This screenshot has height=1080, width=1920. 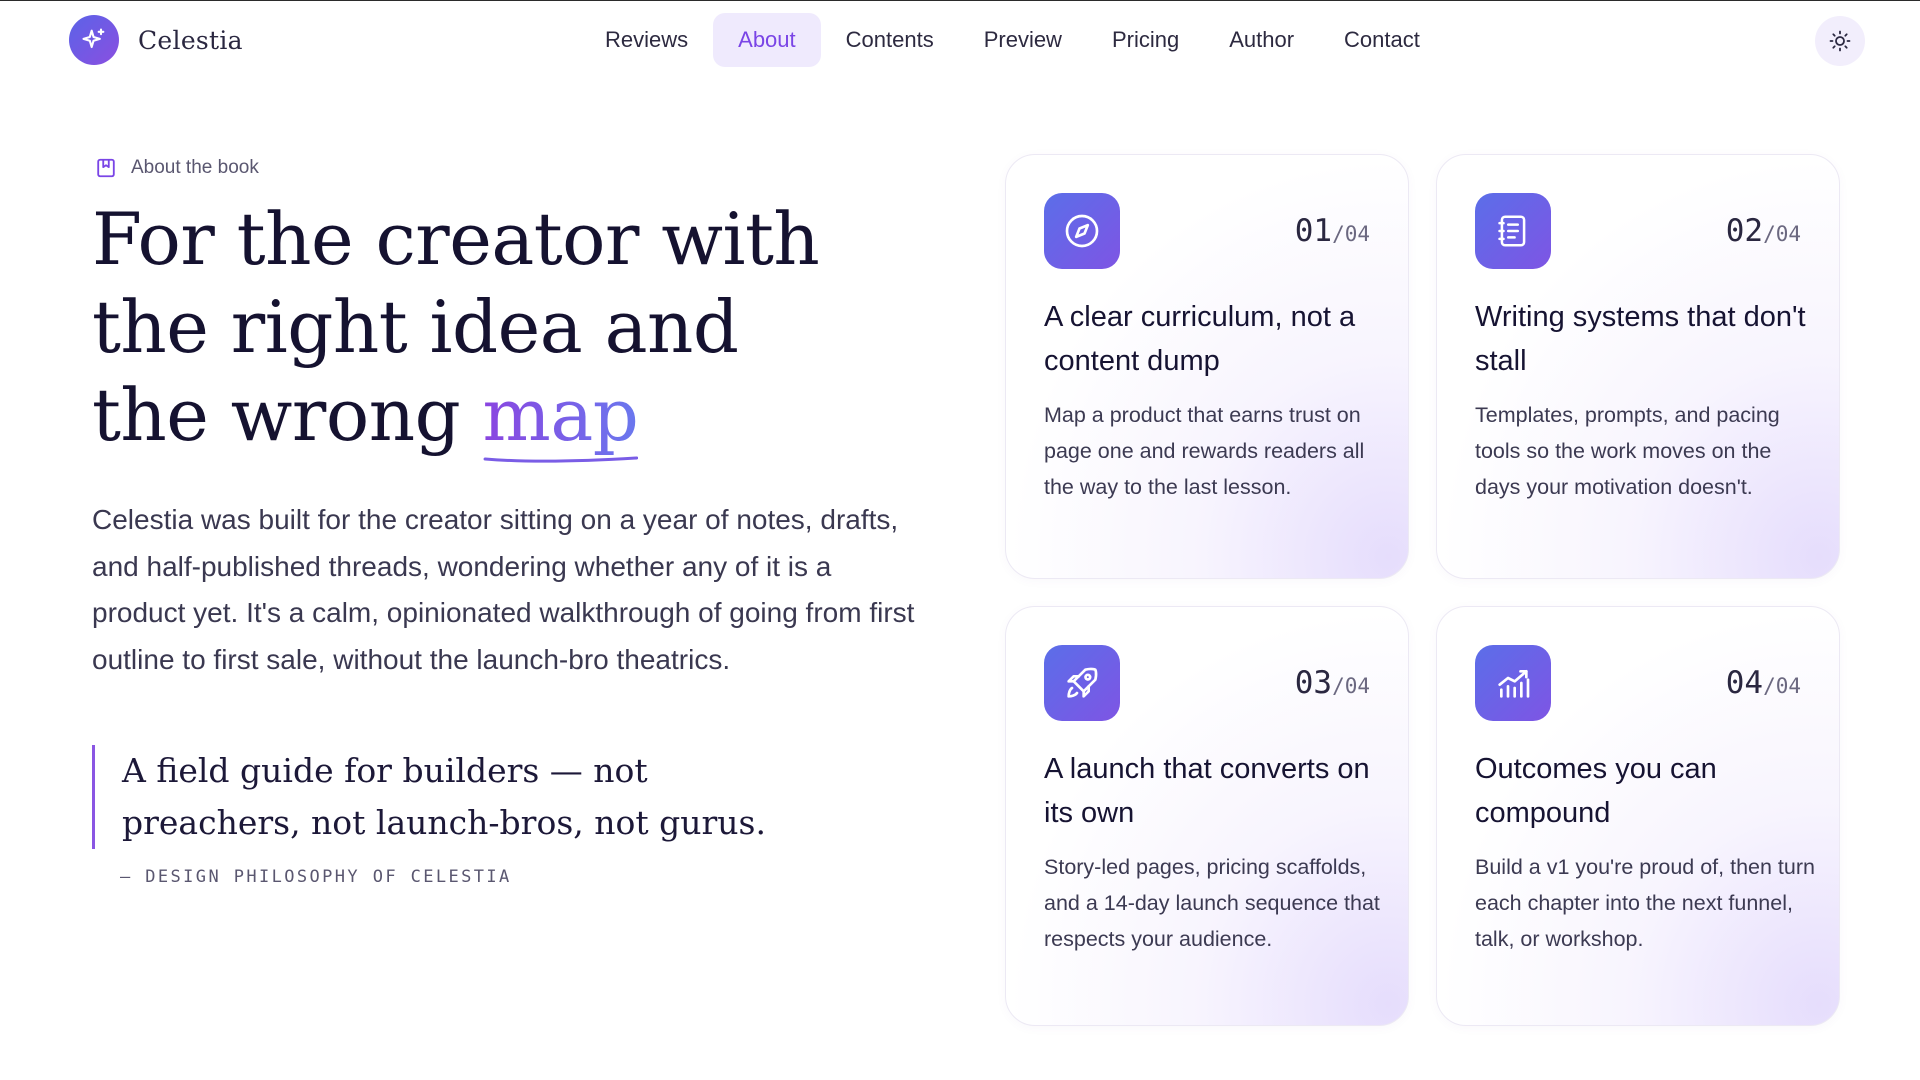 I want to click on nav-contact: Contact, so click(x=1382, y=40).